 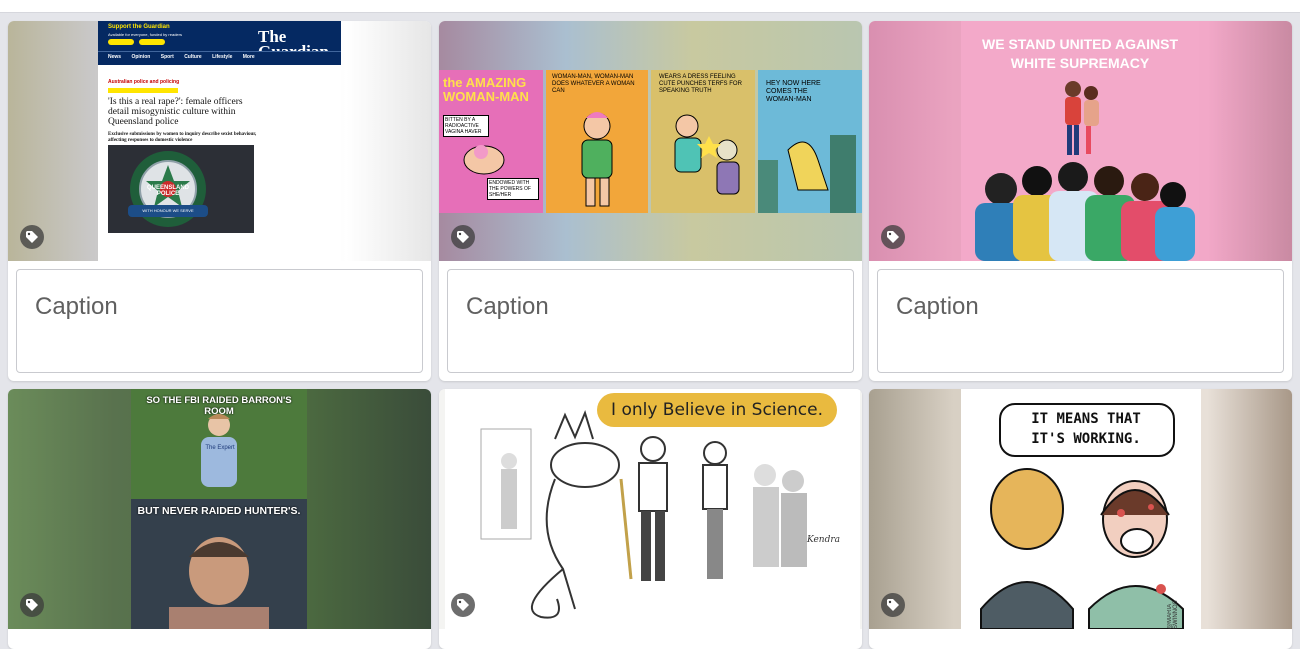 What do you see at coordinates (466, 126) in the screenshot?
I see `comic-caption-box: BITTEN BY A RADIOACTIVE VAGINA HAVER` at bounding box center [466, 126].